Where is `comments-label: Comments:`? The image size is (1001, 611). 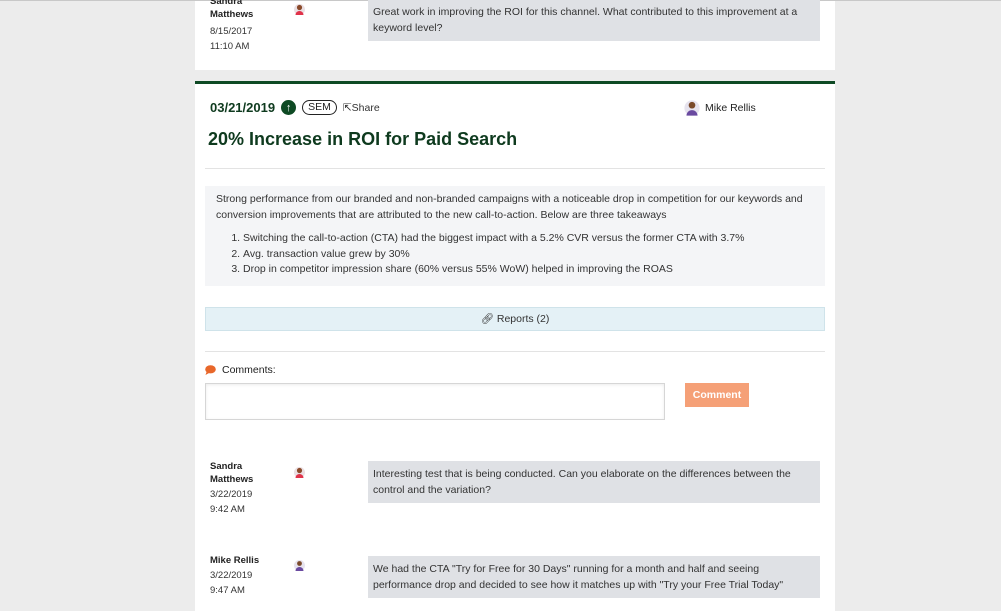
comments-label: Comments: is located at coordinates (240, 370).